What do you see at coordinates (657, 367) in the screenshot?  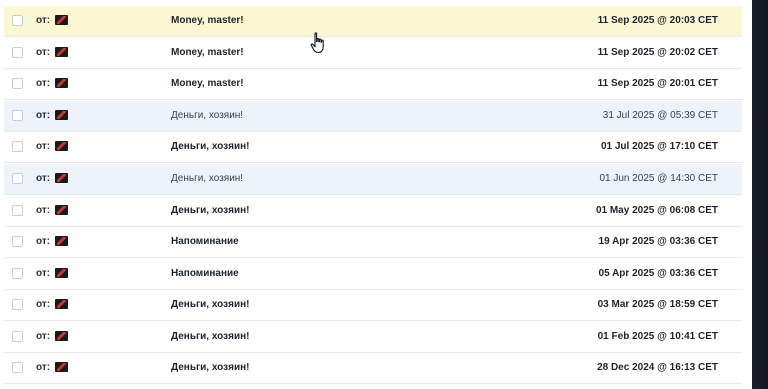 I see `message-date: 28 Dec 2024 @ 16:13 CET` at bounding box center [657, 367].